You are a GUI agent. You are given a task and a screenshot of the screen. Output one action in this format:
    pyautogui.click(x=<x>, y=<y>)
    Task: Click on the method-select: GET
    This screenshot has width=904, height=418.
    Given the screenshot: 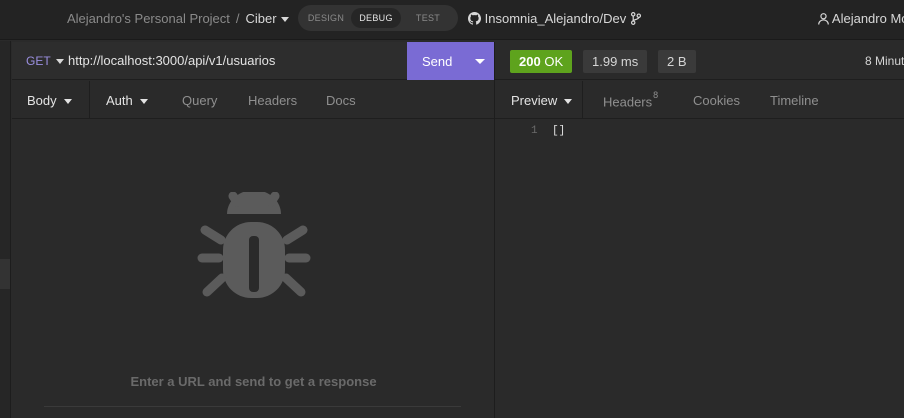 What is the action you would take?
    pyautogui.click(x=45, y=61)
    